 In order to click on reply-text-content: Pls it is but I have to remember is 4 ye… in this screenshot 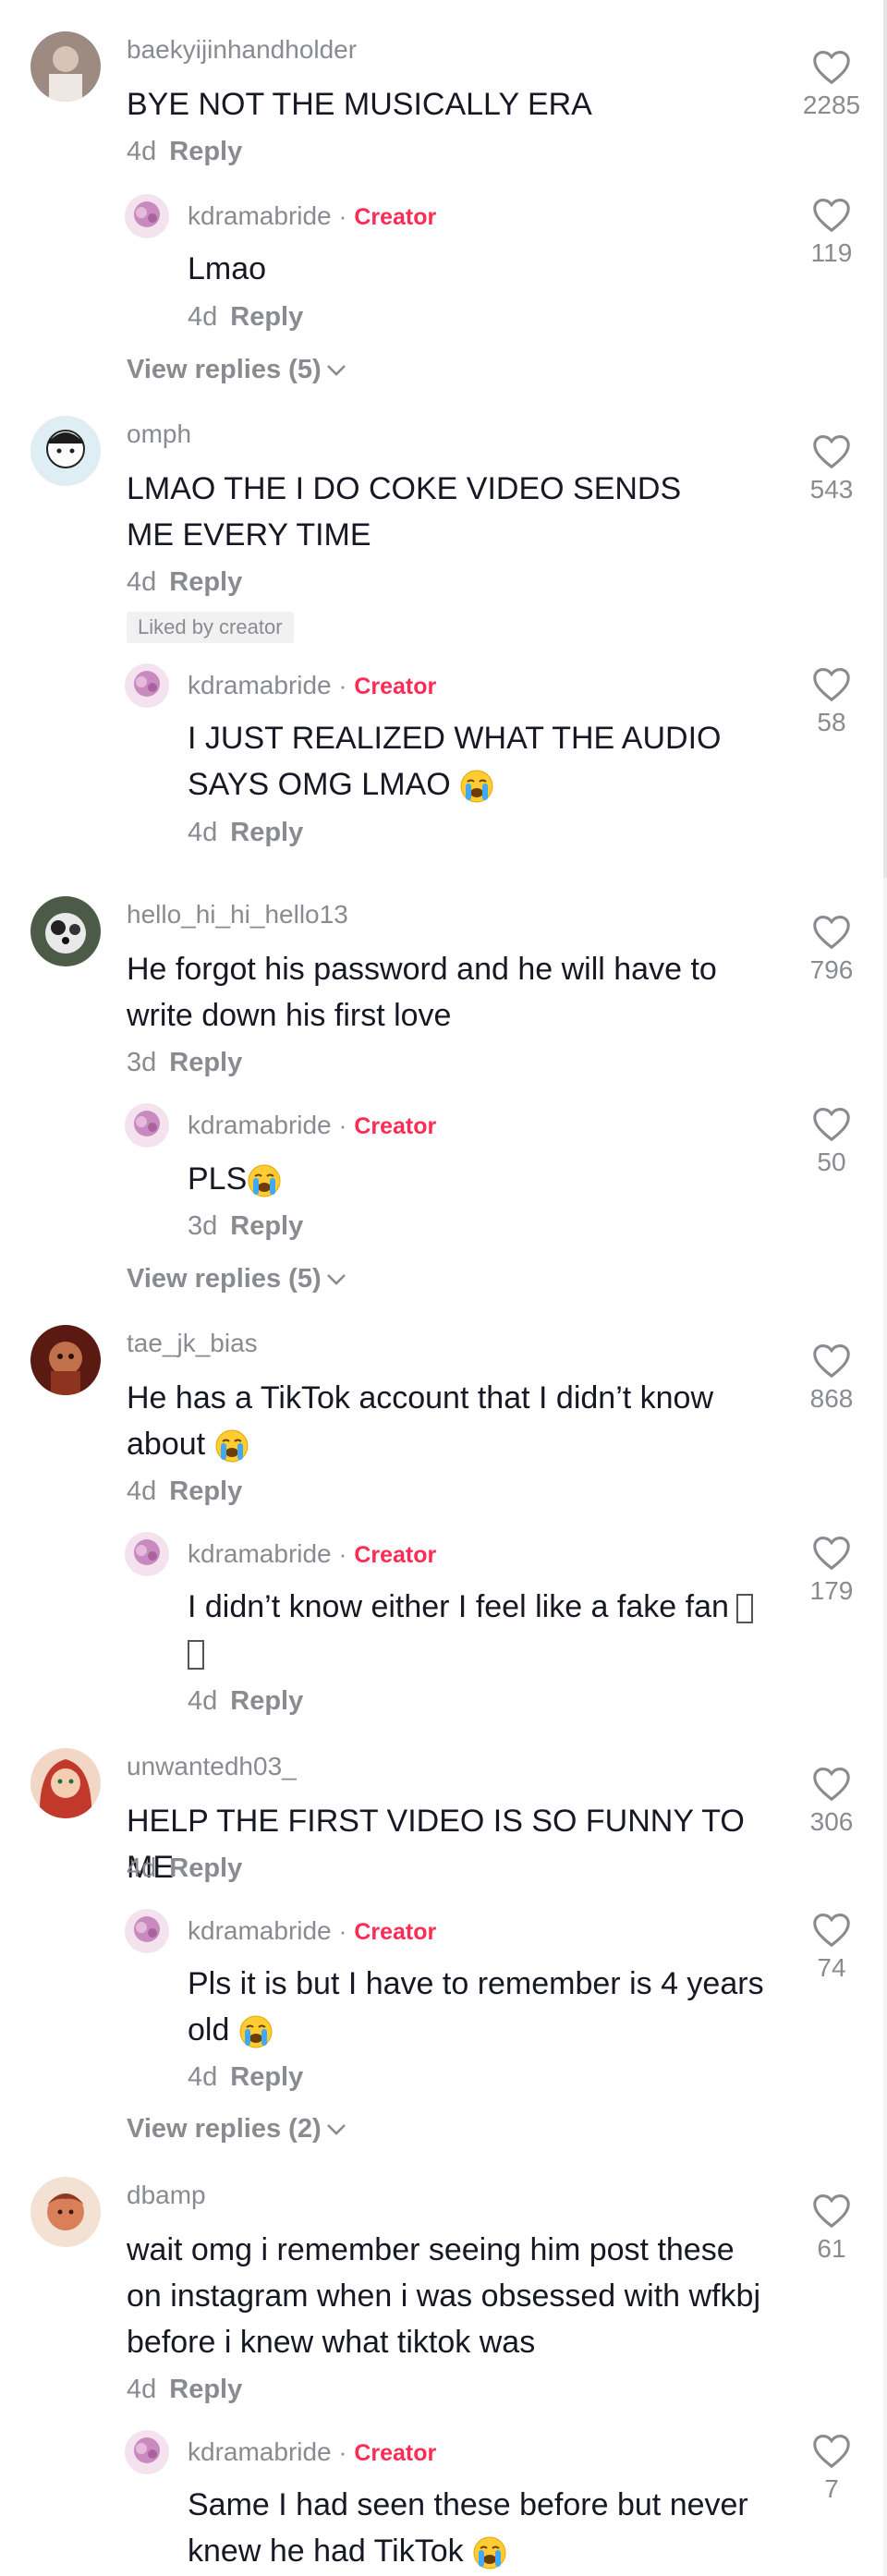, I will do `click(476, 2007)`.